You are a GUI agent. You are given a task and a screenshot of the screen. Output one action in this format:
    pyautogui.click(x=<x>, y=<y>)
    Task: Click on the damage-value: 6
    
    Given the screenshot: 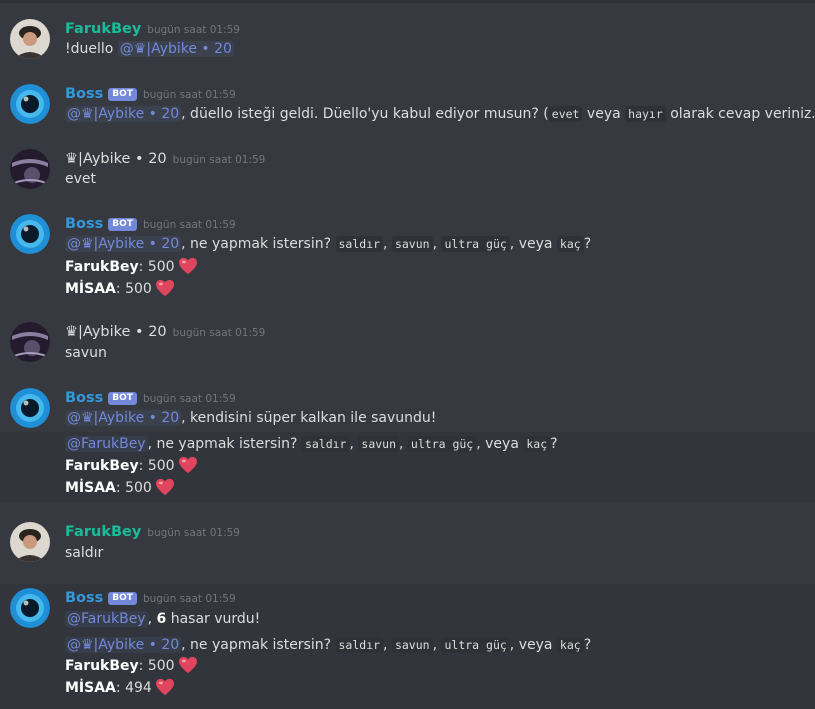 What is the action you would take?
    pyautogui.click(x=161, y=619)
    